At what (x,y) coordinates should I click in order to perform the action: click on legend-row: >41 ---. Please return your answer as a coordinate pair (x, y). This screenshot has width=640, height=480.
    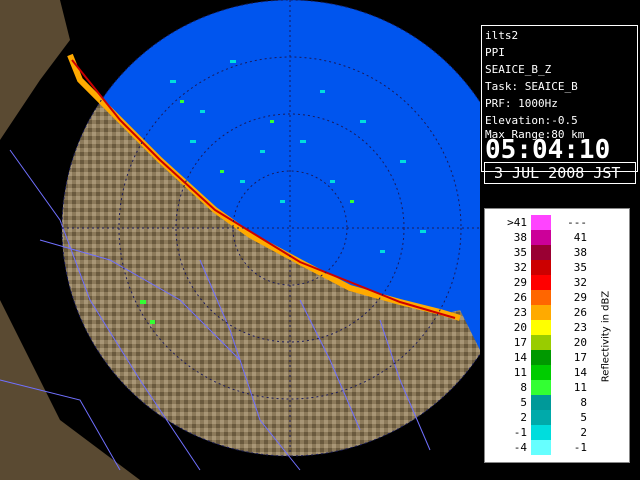
    Looking at the image, I should click on (550, 222).